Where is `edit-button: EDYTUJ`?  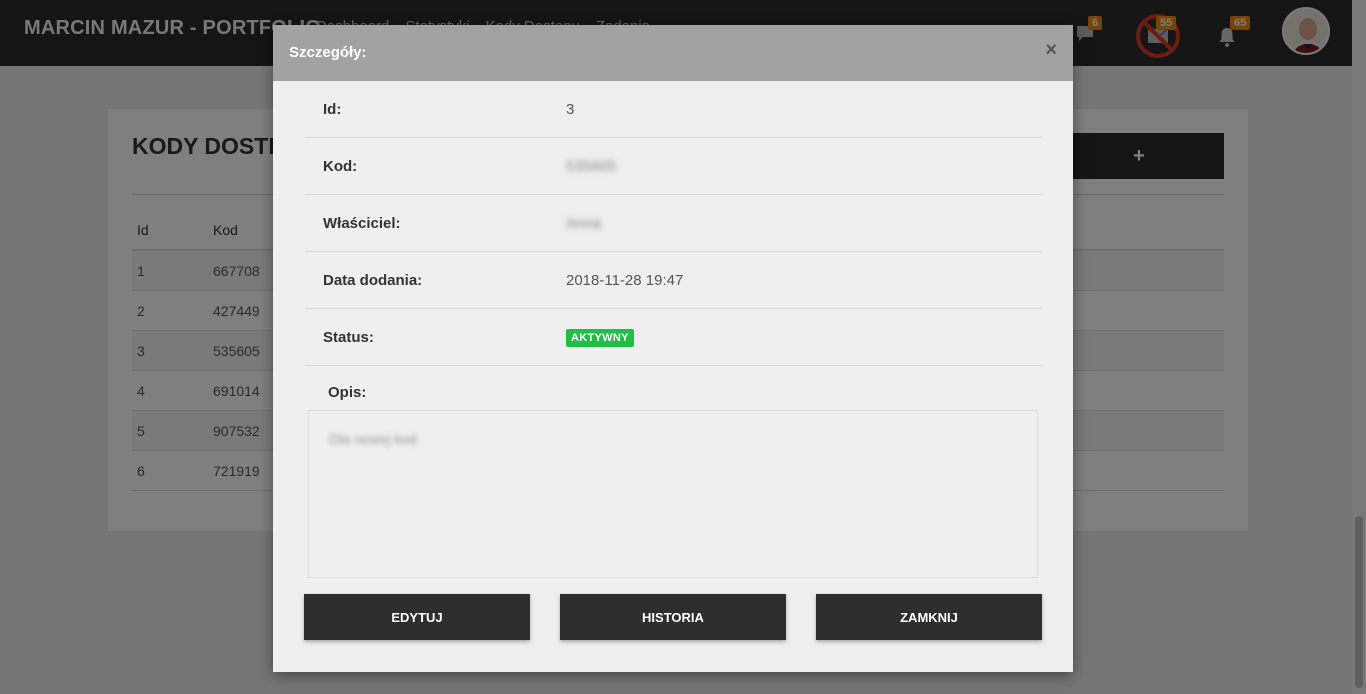 edit-button: EDYTUJ is located at coordinates (417, 617).